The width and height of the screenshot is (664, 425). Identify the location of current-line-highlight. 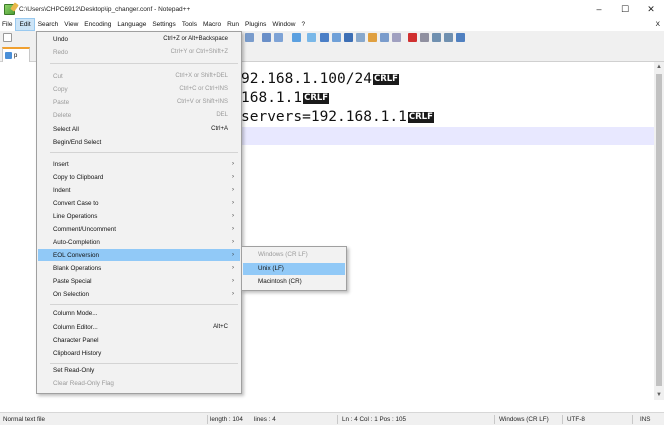
(445, 136).